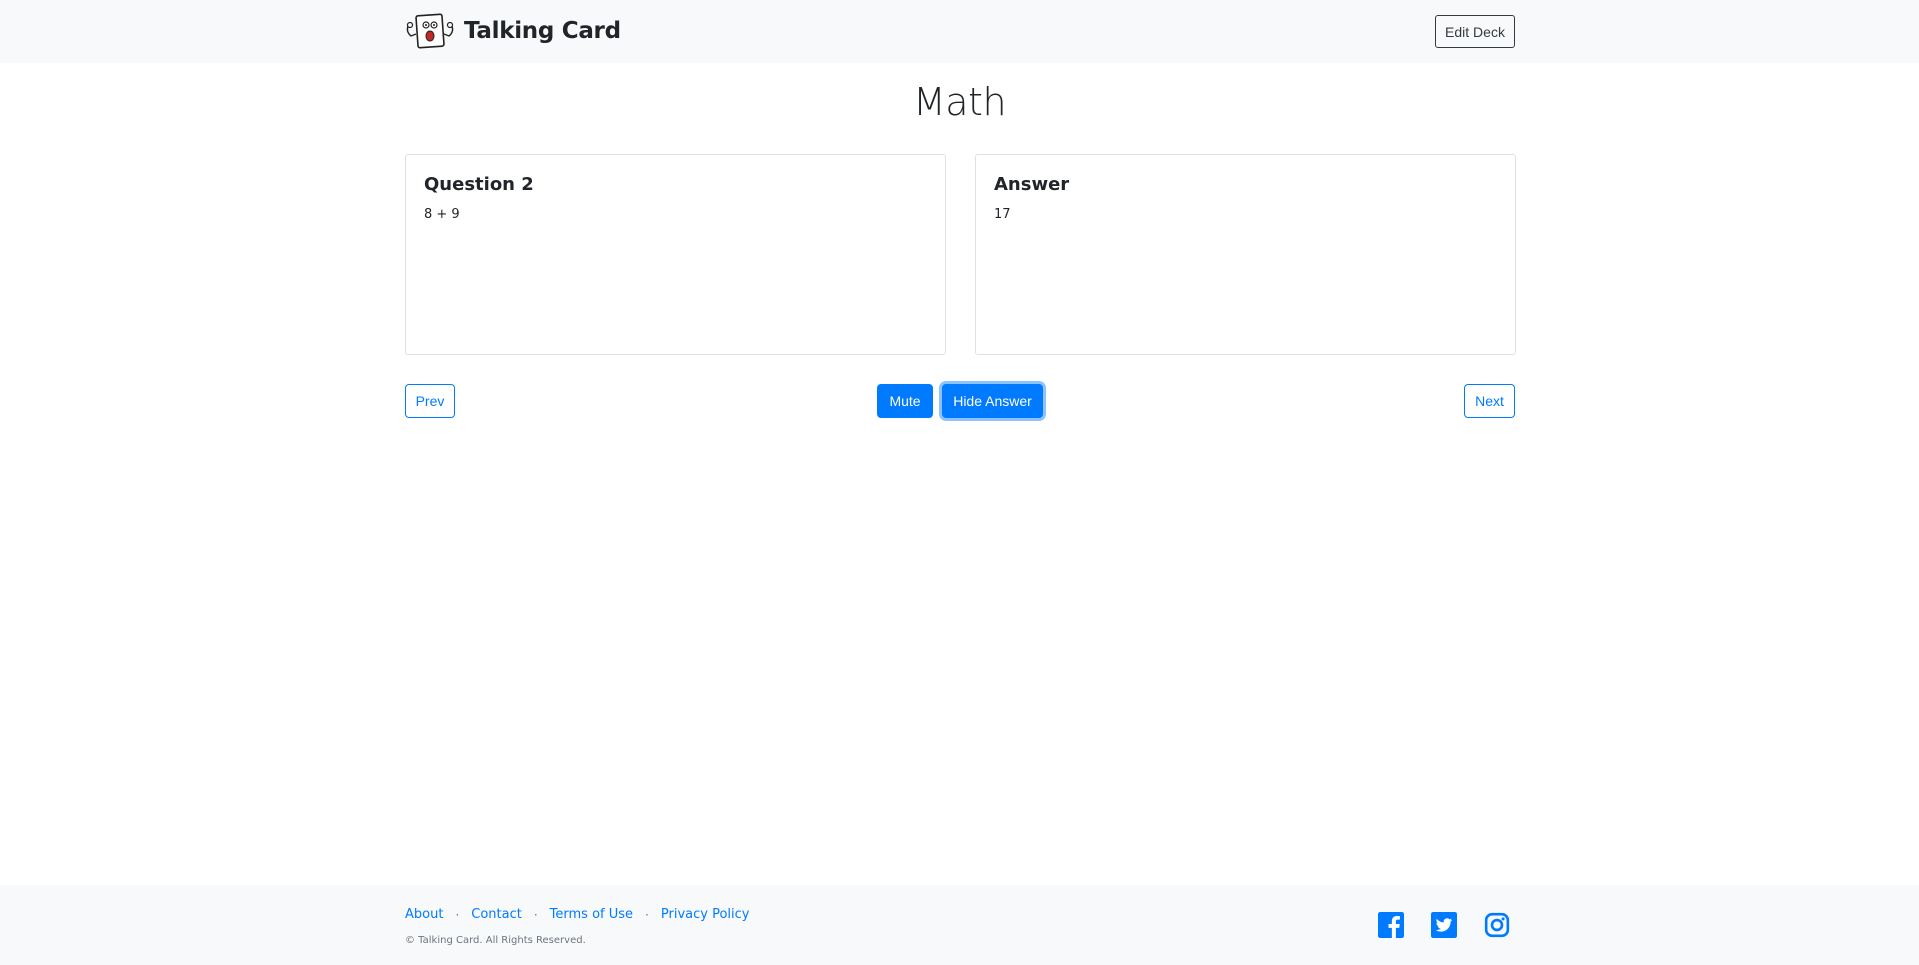 The image size is (1919, 965). What do you see at coordinates (496, 914) in the screenshot?
I see `footer-link-contact: Contact` at bounding box center [496, 914].